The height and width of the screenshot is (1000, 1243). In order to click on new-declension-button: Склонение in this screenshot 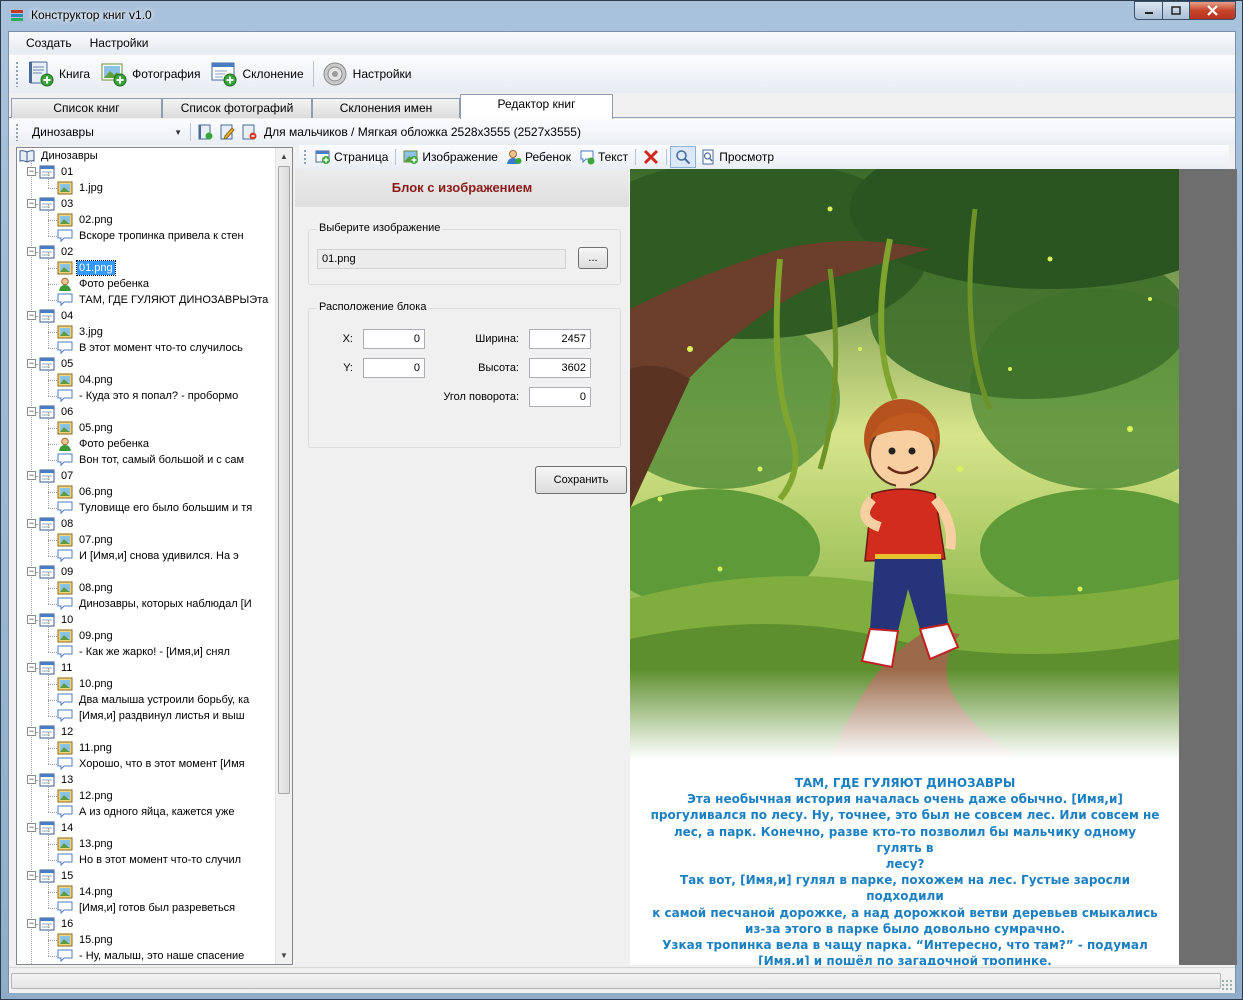, I will do `click(257, 74)`.